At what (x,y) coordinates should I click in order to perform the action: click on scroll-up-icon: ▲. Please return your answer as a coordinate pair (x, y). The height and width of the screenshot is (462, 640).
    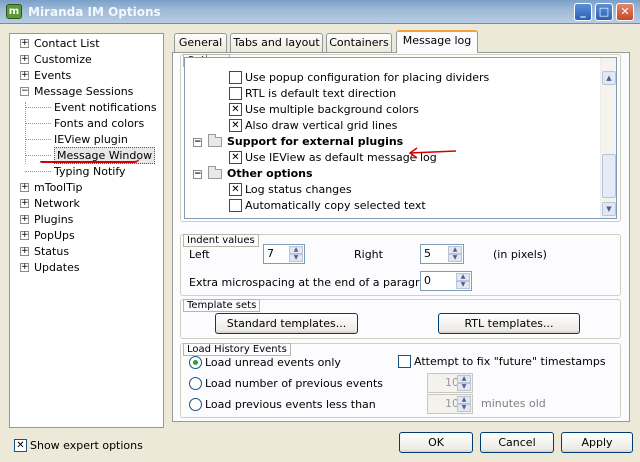
    Looking at the image, I should click on (609, 78).